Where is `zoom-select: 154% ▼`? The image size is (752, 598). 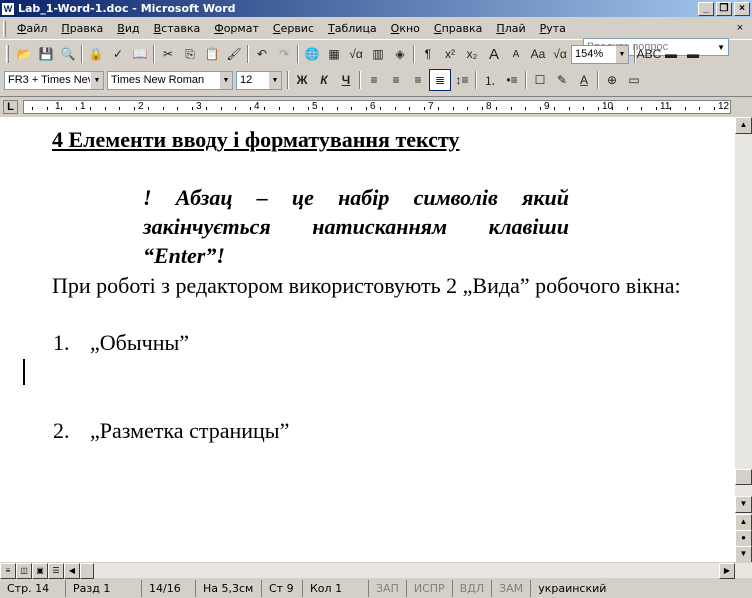 zoom-select: 154% ▼ is located at coordinates (600, 54).